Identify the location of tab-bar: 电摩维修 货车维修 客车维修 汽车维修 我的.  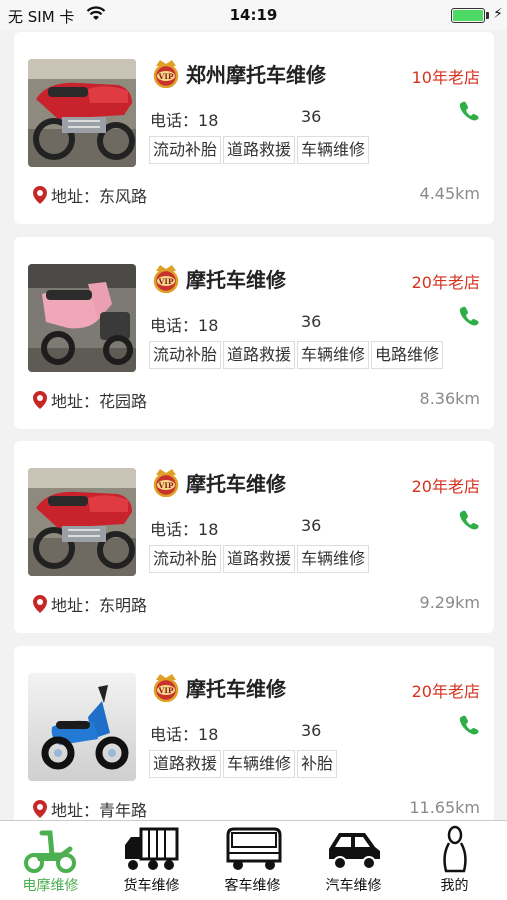
(253, 860).